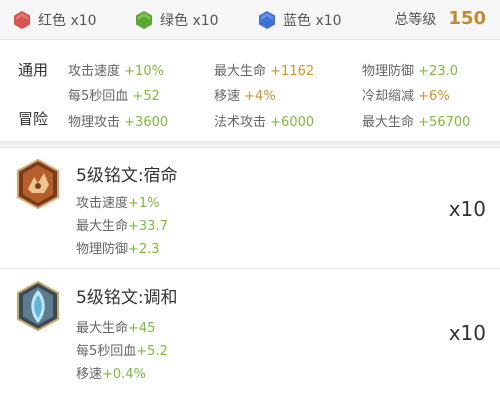  Describe the element at coordinates (89, 374) in the screenshot. I see `rune-stat-name: 移速` at that location.